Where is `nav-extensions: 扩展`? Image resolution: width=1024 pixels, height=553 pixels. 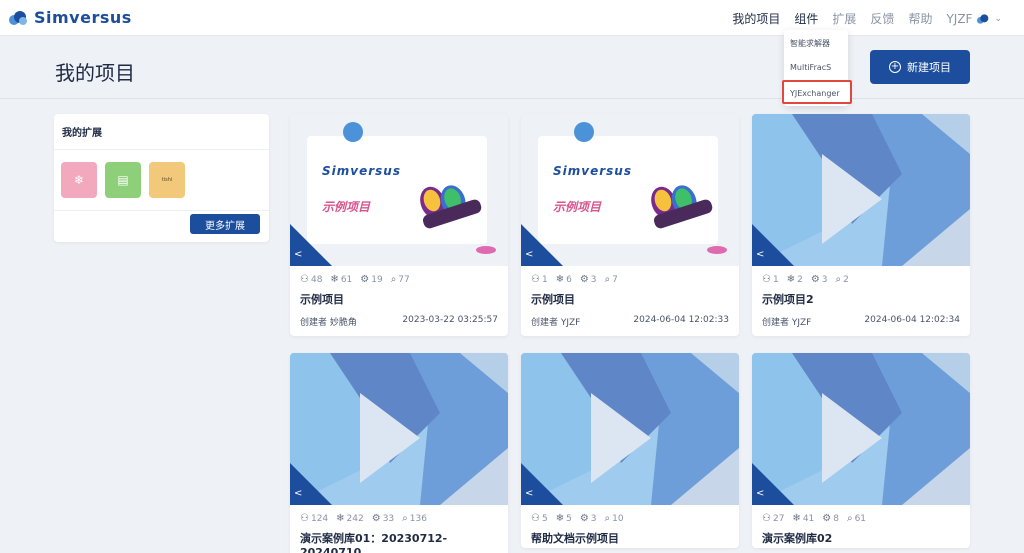 nav-extensions: 扩展 is located at coordinates (844, 18).